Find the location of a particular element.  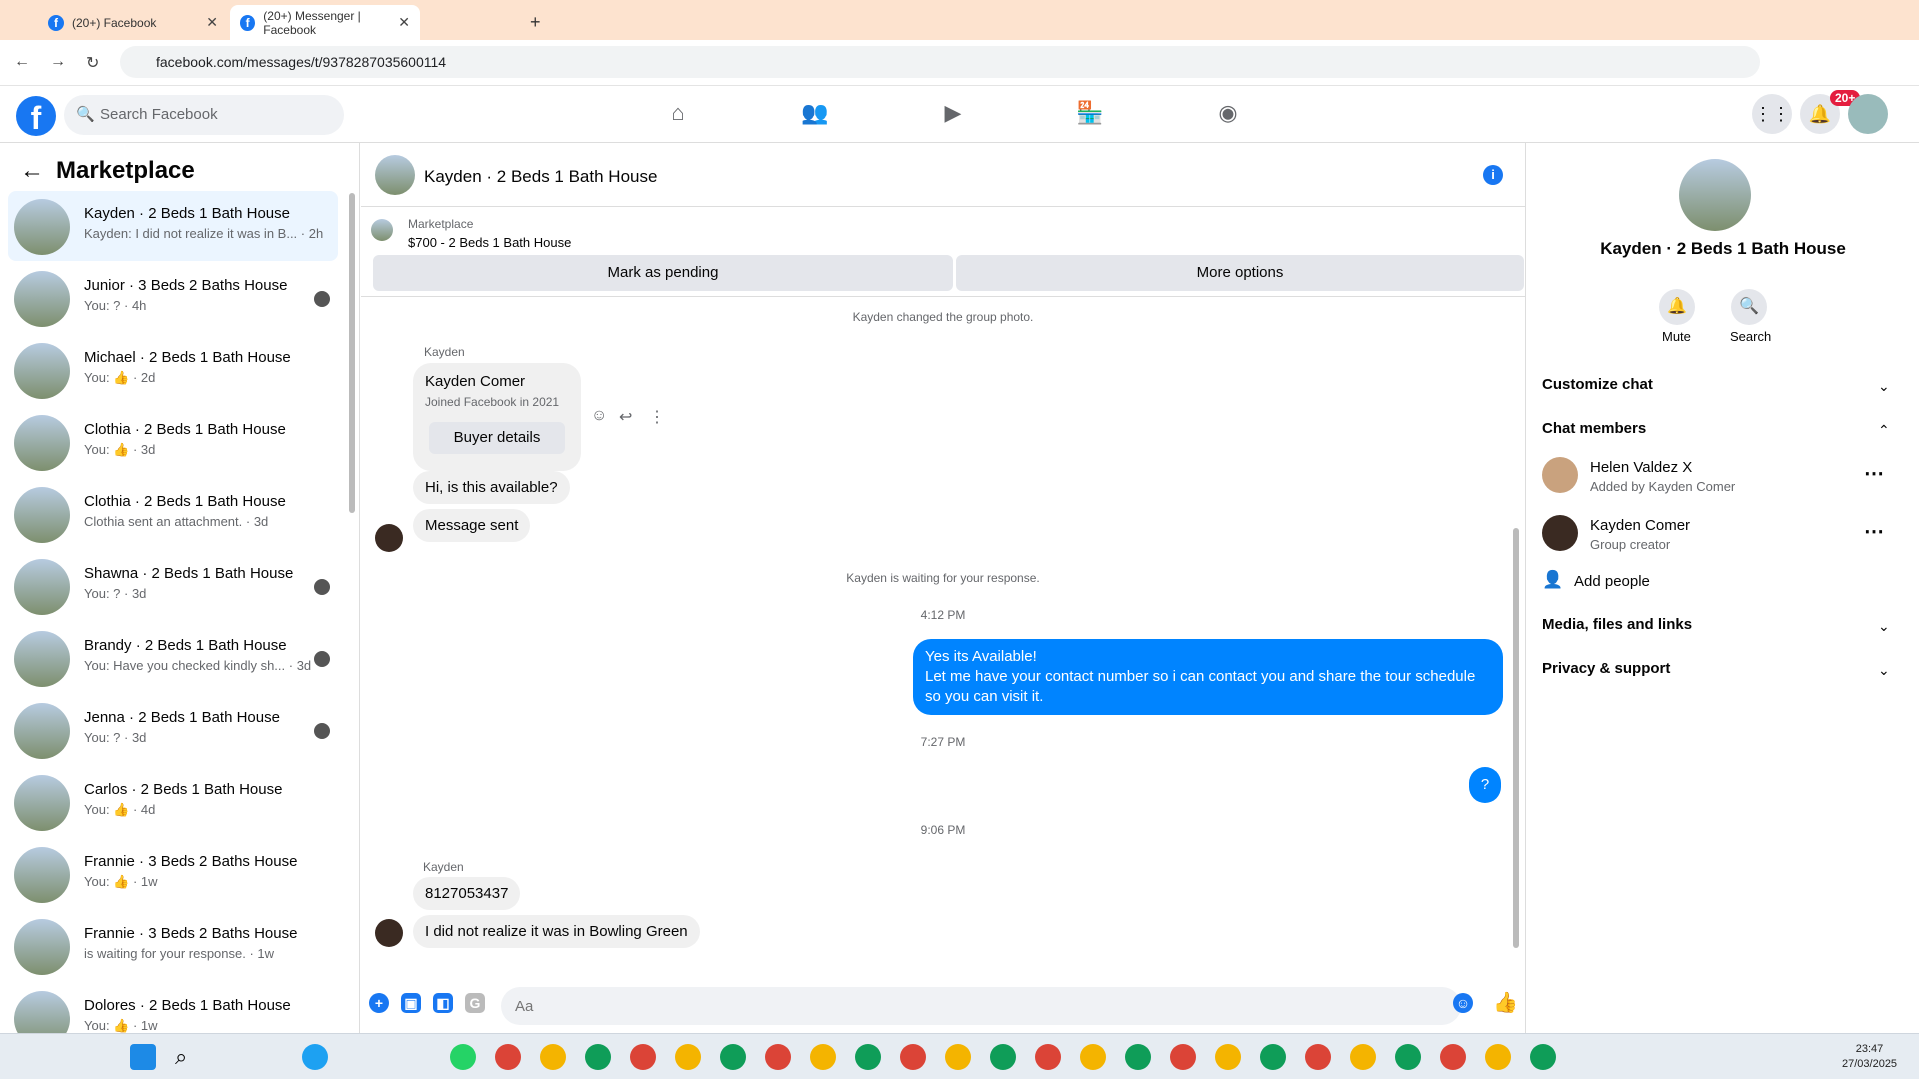

conversation-item: Shawna · 2 Beds 1 Bath House You: ? · 3d is located at coordinates (173, 586).